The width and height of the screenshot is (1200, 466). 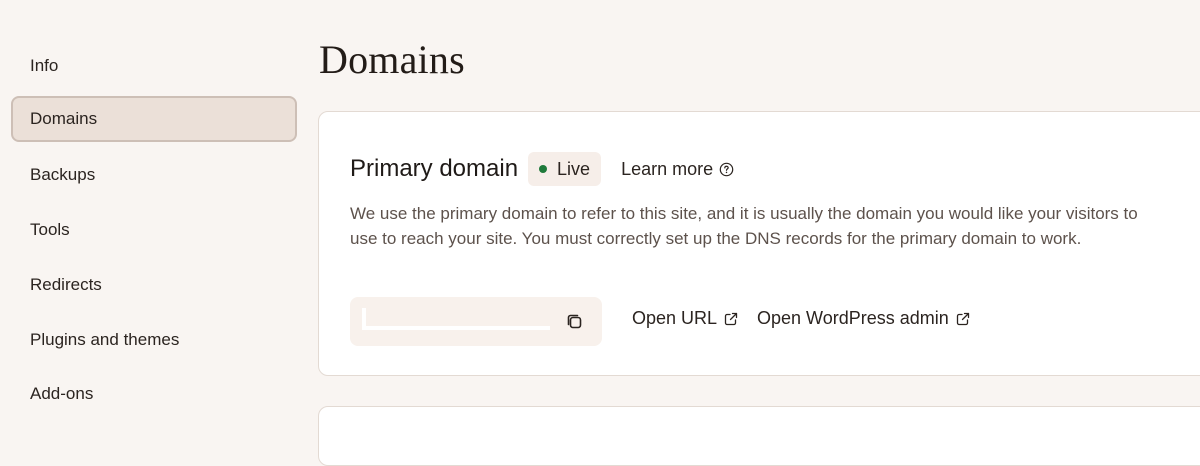 What do you see at coordinates (44, 65) in the screenshot?
I see `sidebar-item-label: Info` at bounding box center [44, 65].